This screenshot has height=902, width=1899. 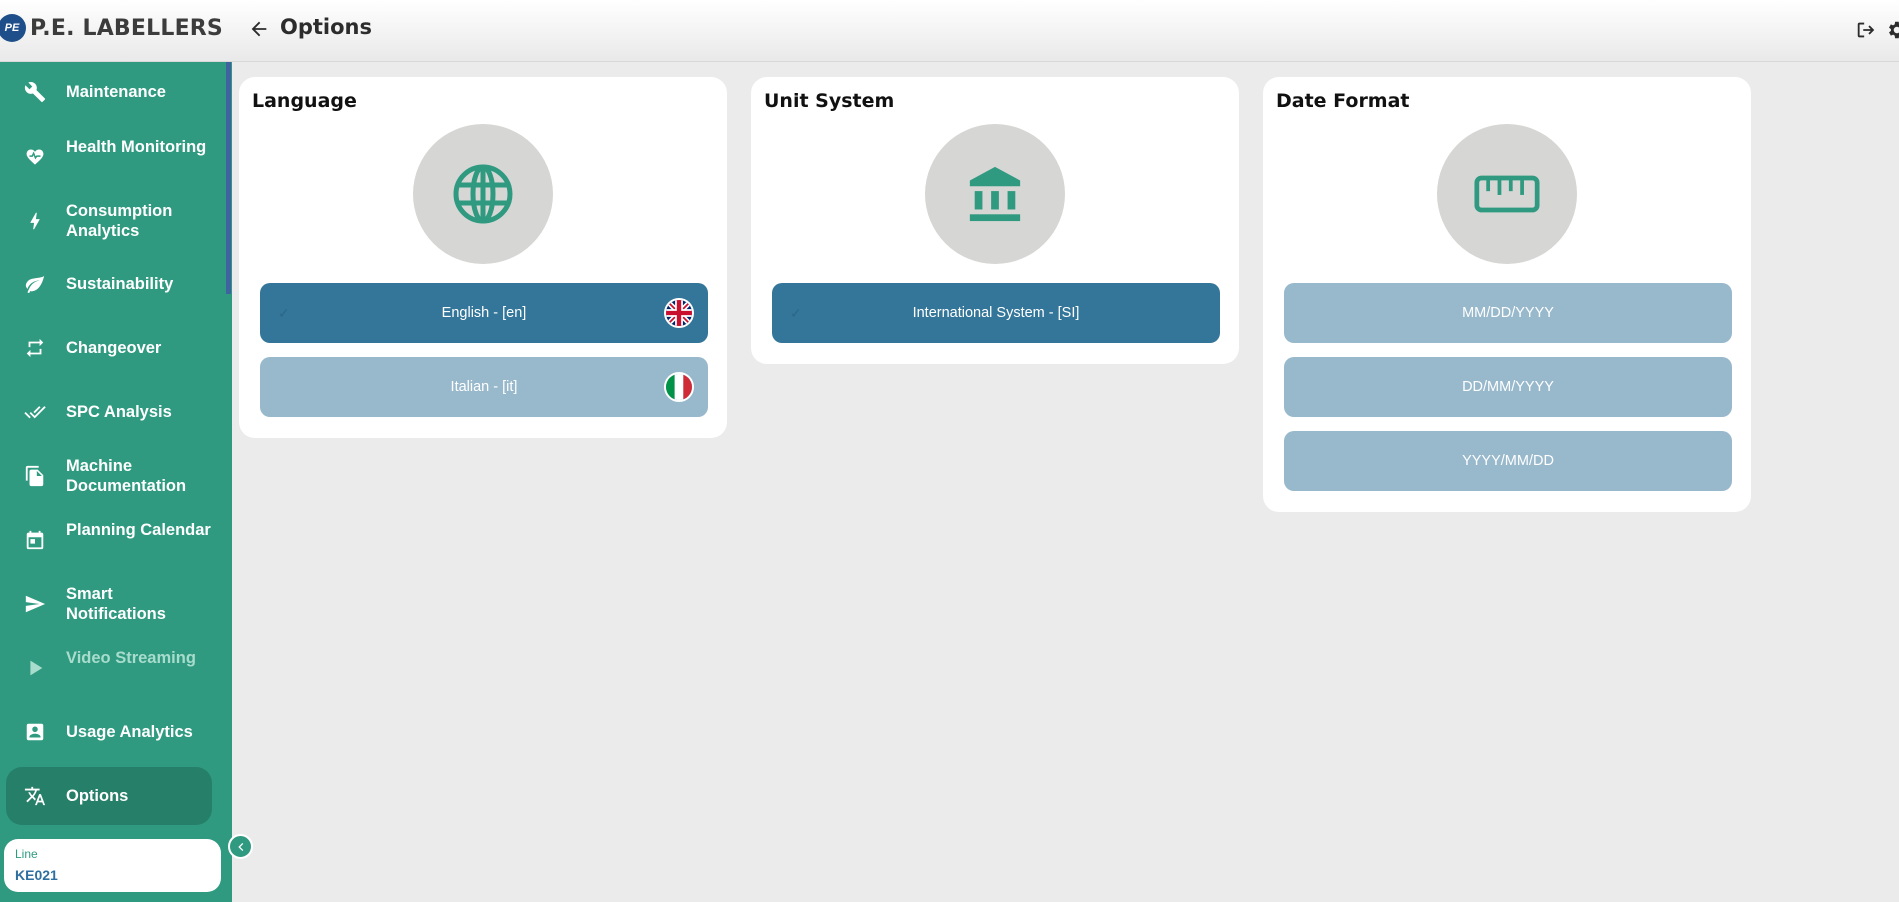 I want to click on option-label: English - [en], so click(x=484, y=313).